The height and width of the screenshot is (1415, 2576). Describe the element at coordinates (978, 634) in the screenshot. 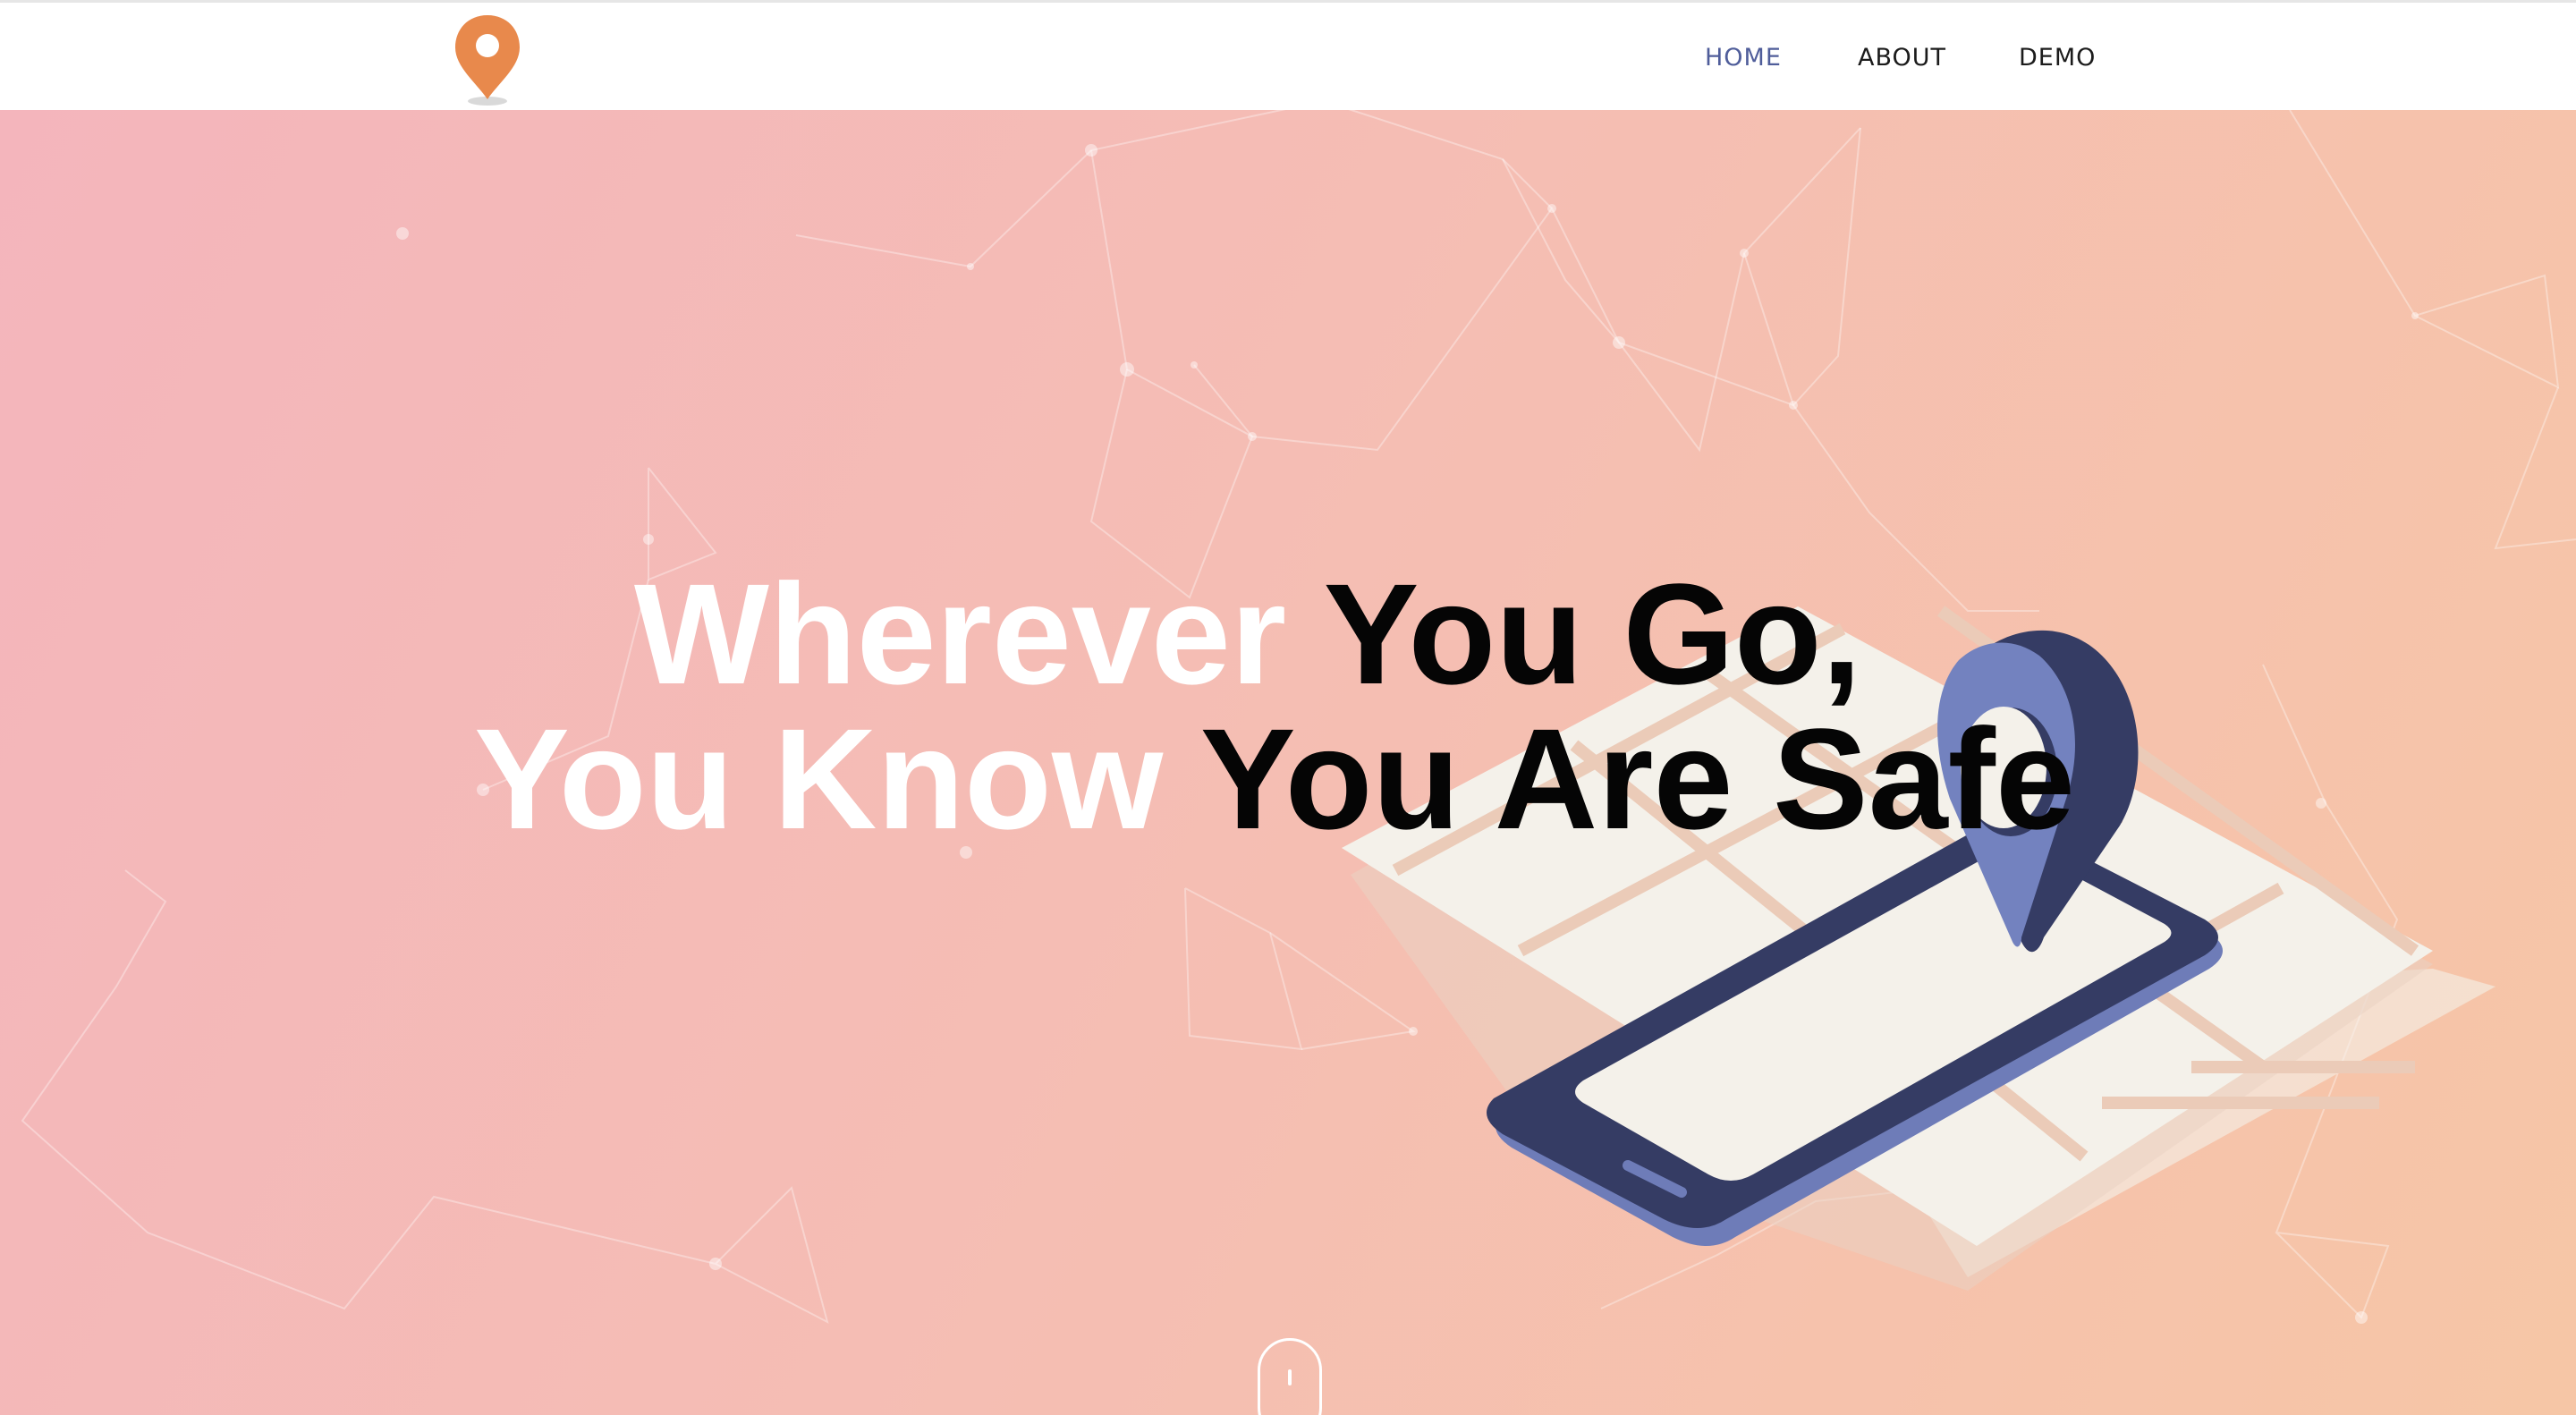

I see `headline-line1-white-text: Wherever` at that location.